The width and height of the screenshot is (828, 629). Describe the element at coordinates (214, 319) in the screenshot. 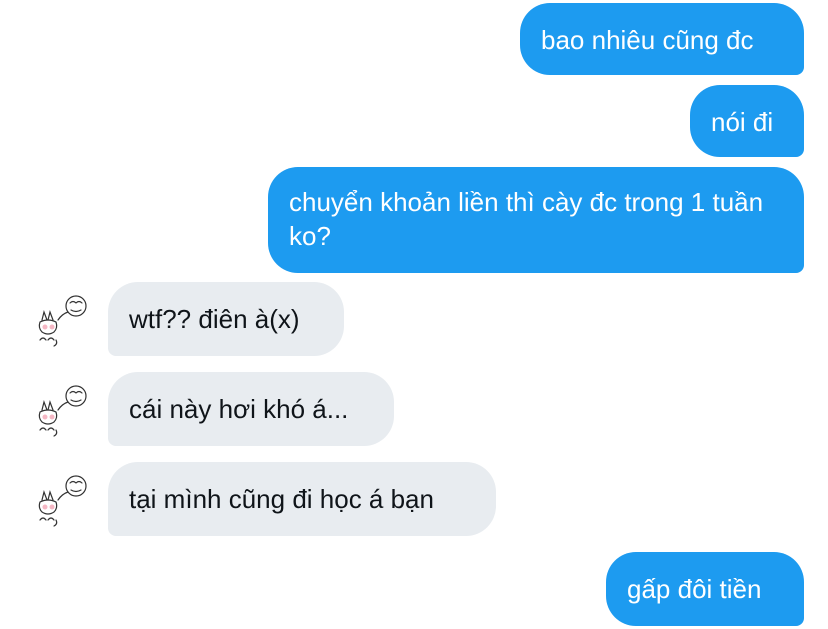

I see `message-text: wtf?? điên à(x)` at that location.